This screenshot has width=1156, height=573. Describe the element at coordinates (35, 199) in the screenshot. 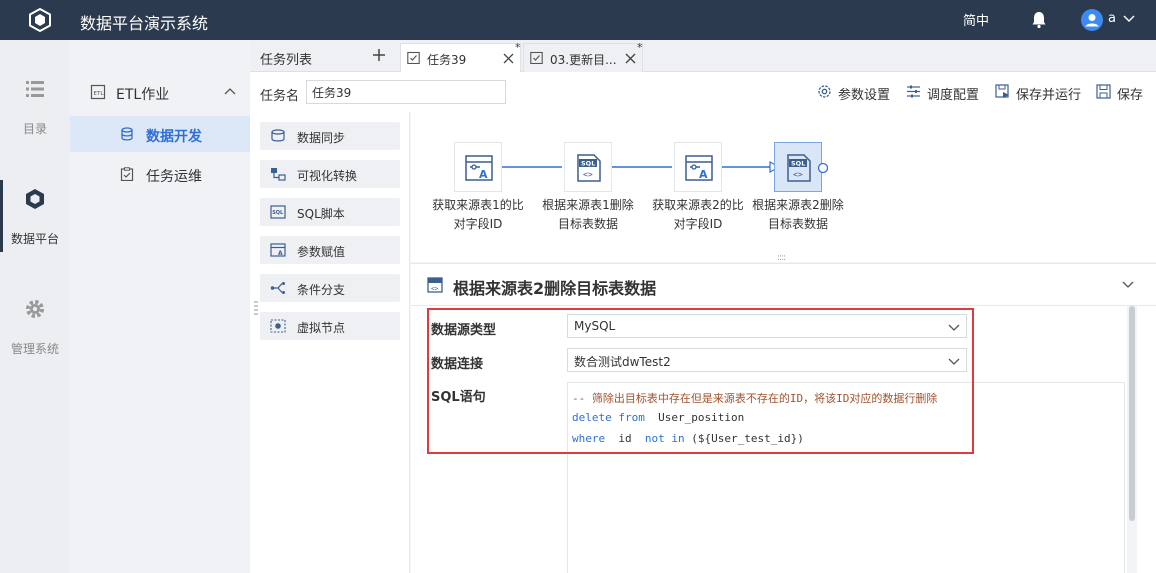

I see `cube-icon` at that location.